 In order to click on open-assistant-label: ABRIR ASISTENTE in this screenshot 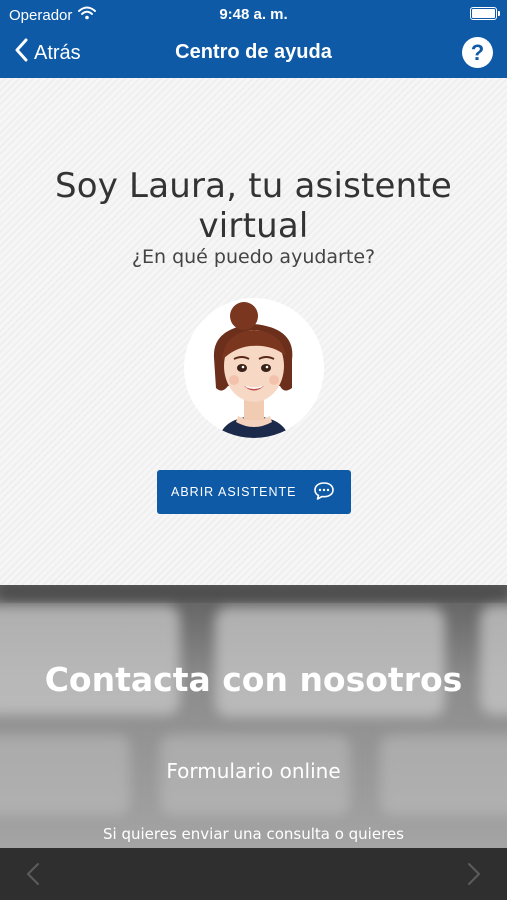, I will do `click(234, 492)`.